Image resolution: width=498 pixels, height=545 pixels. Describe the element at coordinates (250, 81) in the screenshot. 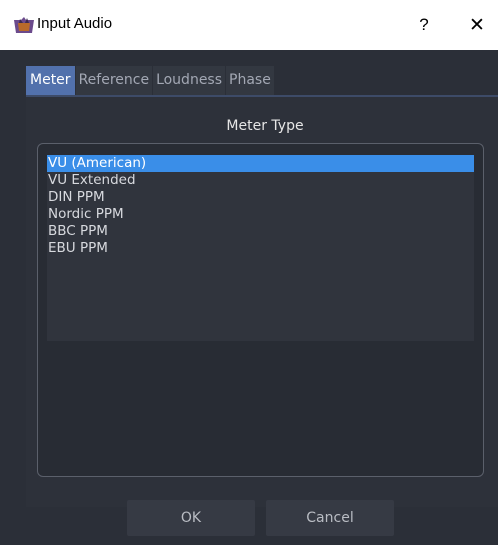

I see `tab-phase: Phase` at that location.